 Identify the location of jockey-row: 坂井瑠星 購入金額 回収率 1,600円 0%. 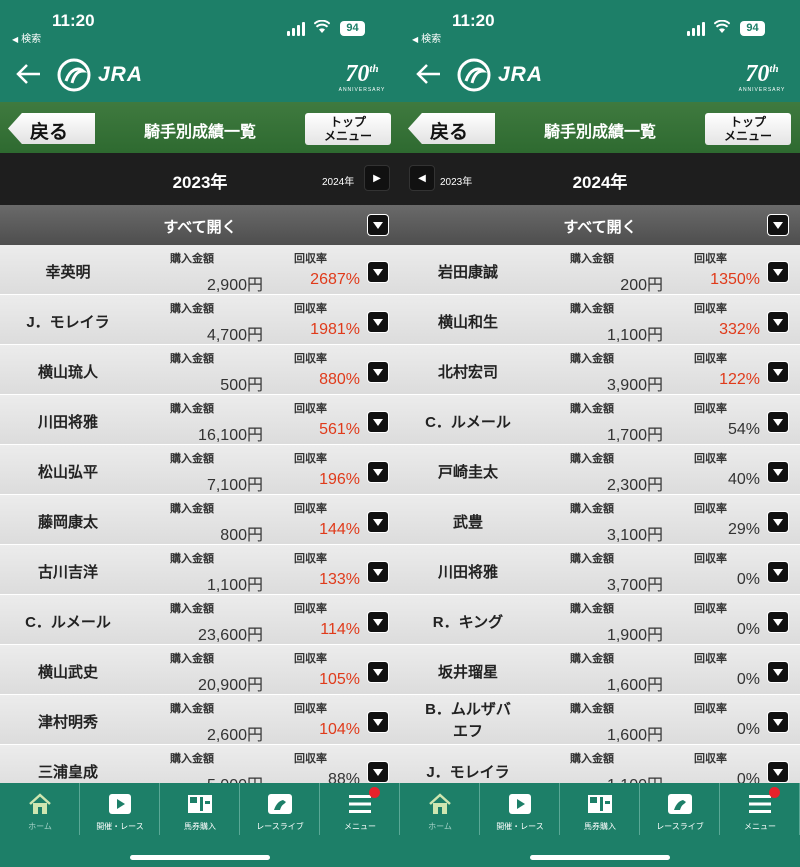
(600, 670).